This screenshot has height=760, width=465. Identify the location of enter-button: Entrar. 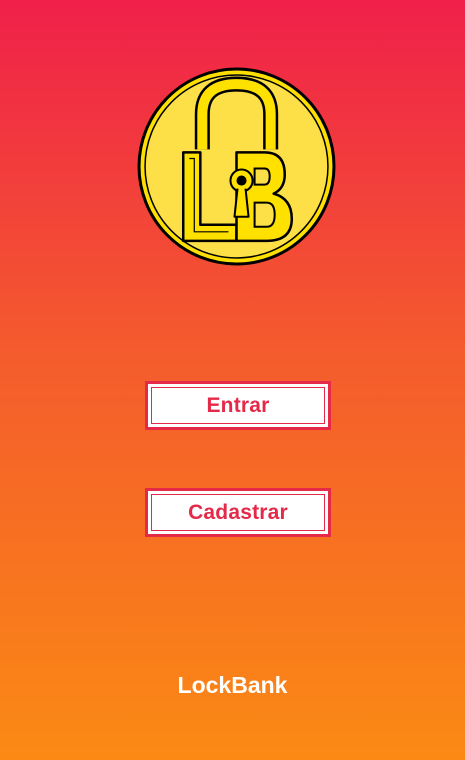
(238, 405).